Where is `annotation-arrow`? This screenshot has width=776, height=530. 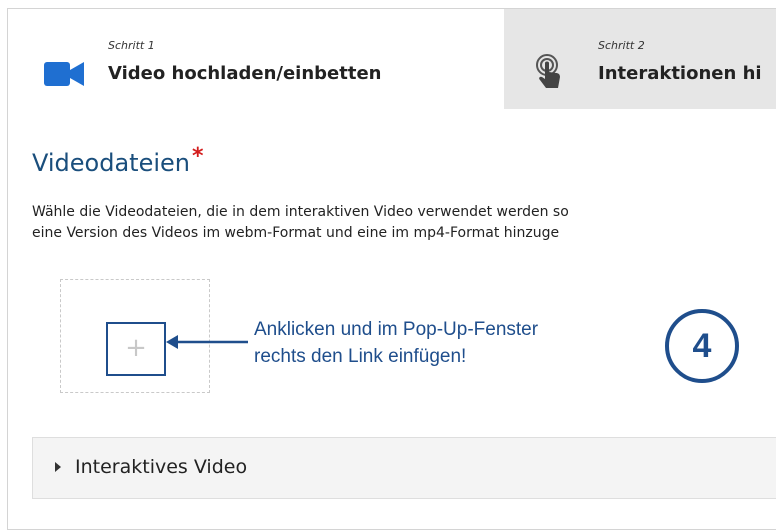 annotation-arrow is located at coordinates (207, 342).